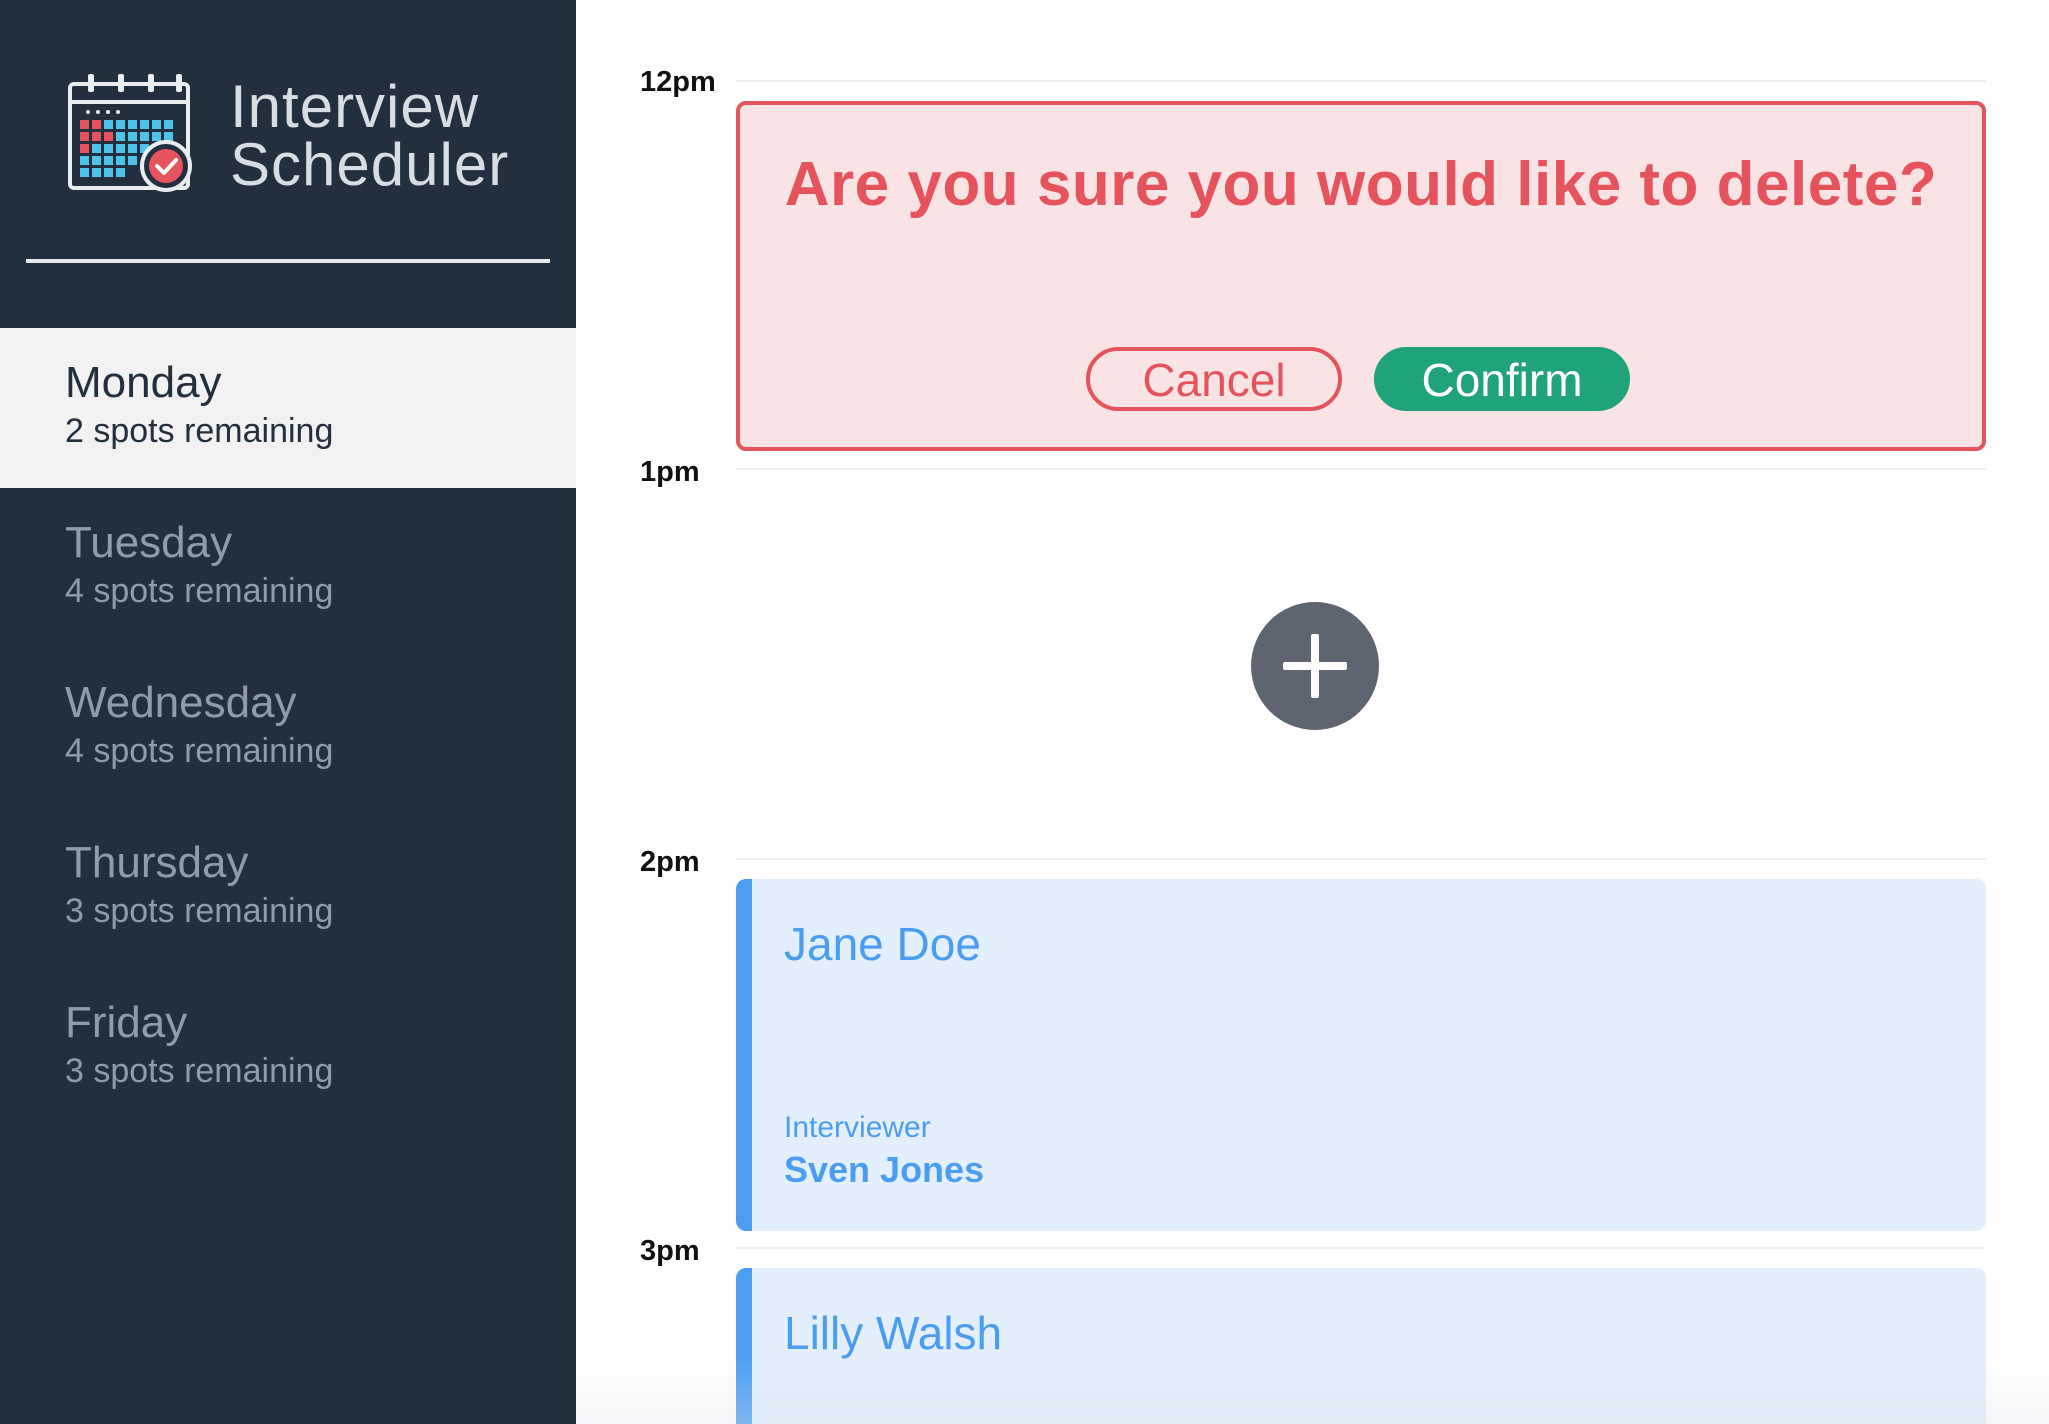 The image size is (2049, 1424). Describe the element at coordinates (1361, 1346) in the screenshot. I see `appointment-card: Lilly Walsh` at that location.